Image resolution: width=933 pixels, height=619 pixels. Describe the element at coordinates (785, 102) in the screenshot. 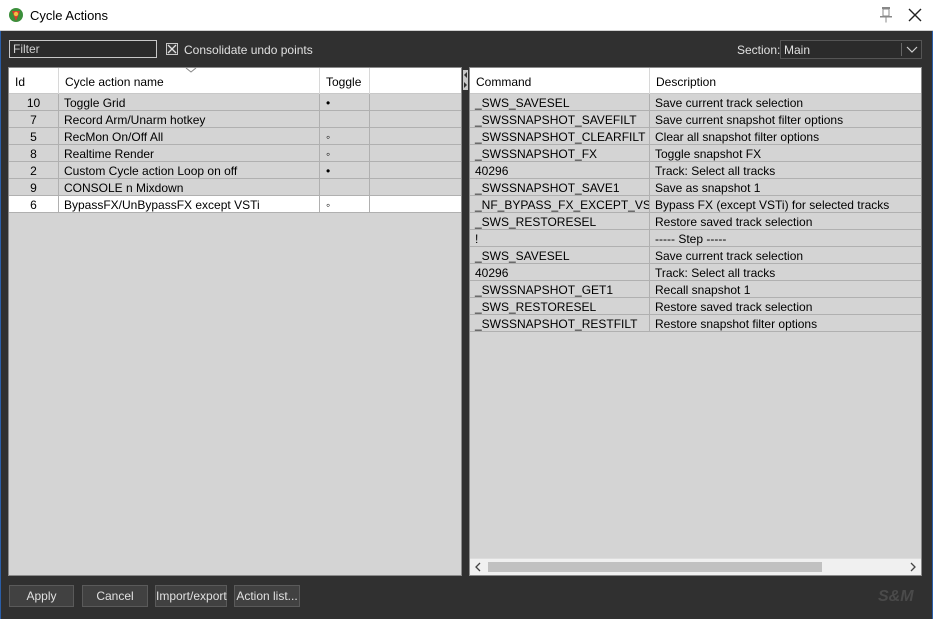

I see `cell-description: Save current track selection` at that location.